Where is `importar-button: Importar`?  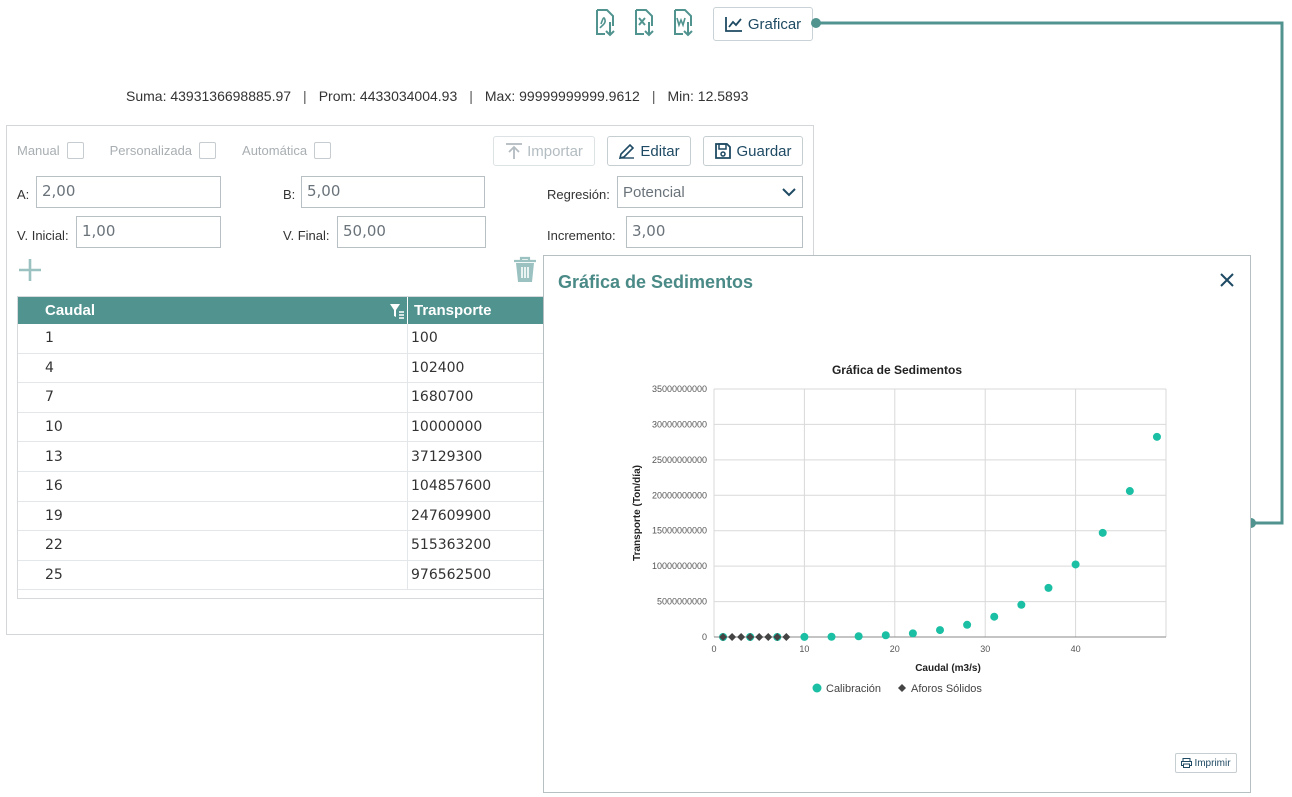 importar-button: Importar is located at coordinates (544, 151).